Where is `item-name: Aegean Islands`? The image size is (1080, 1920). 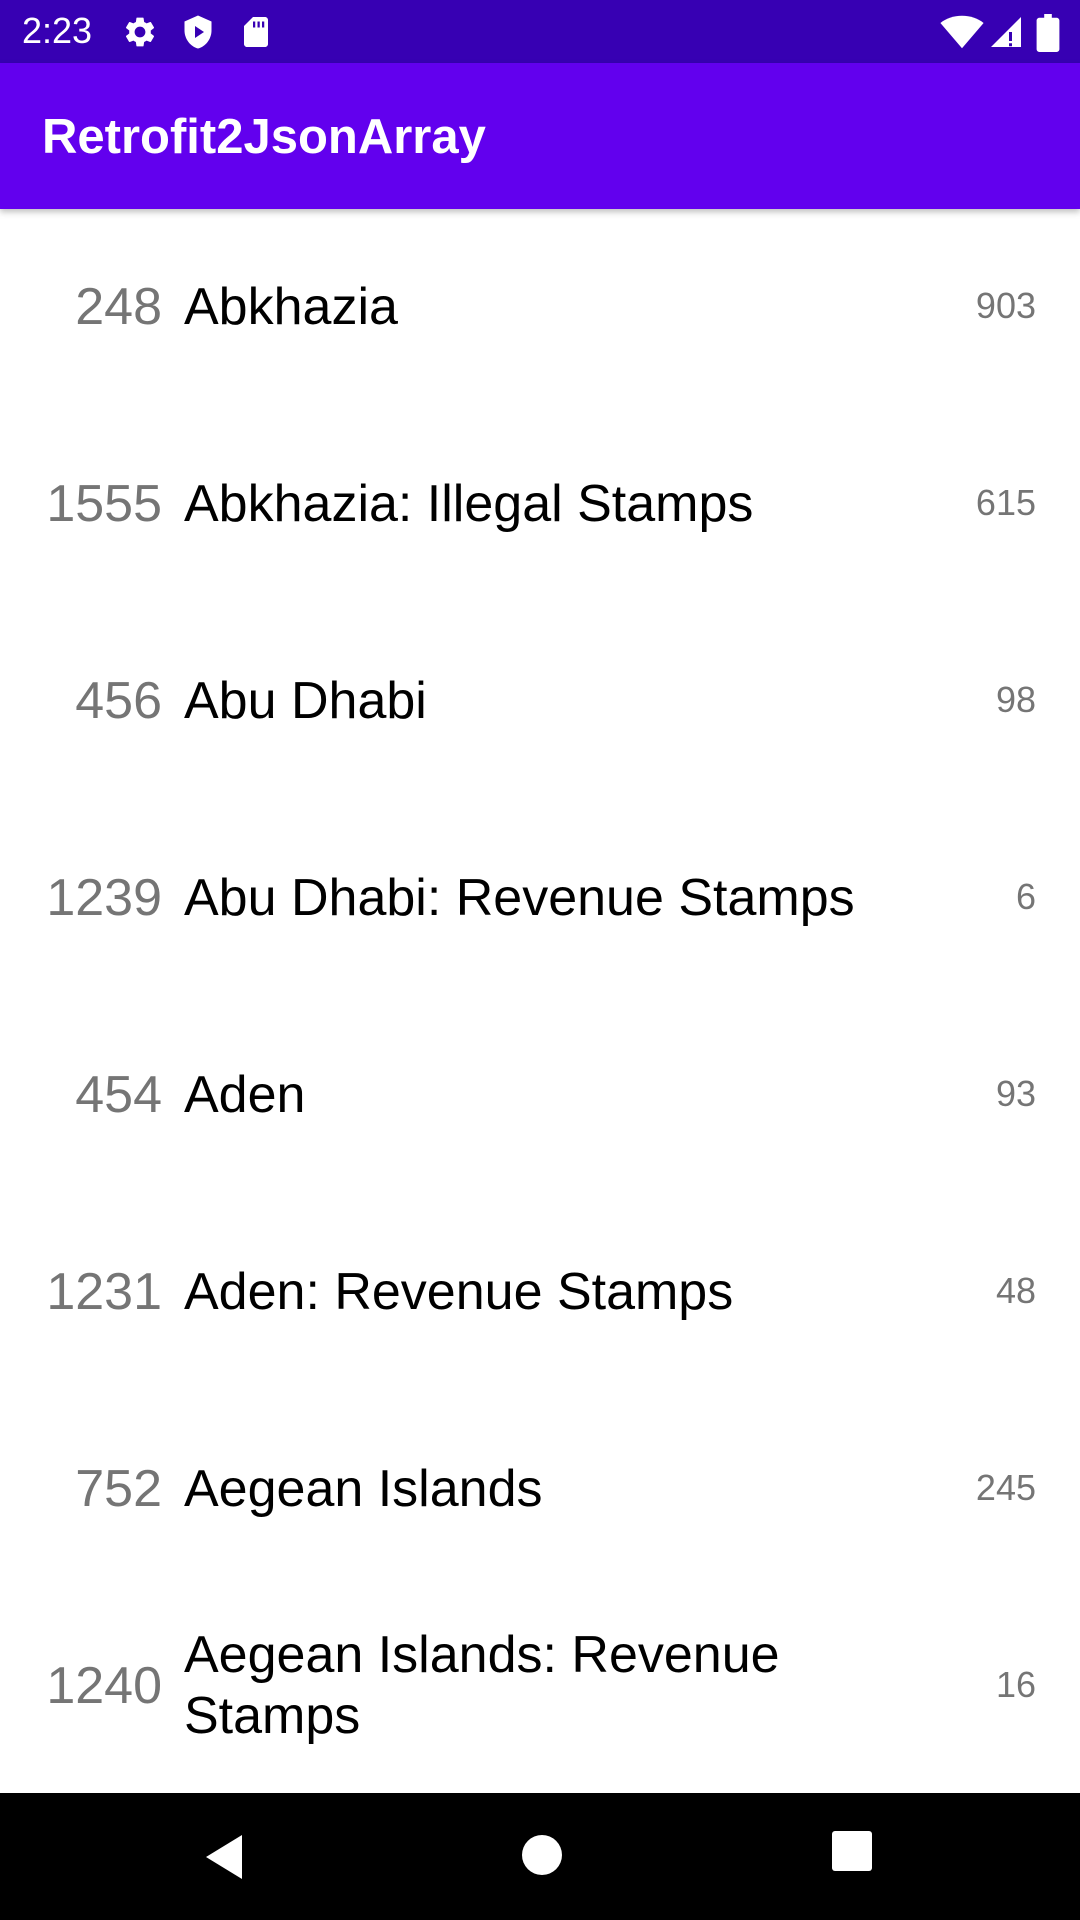 item-name: Aegean Islands is located at coordinates (363, 1489).